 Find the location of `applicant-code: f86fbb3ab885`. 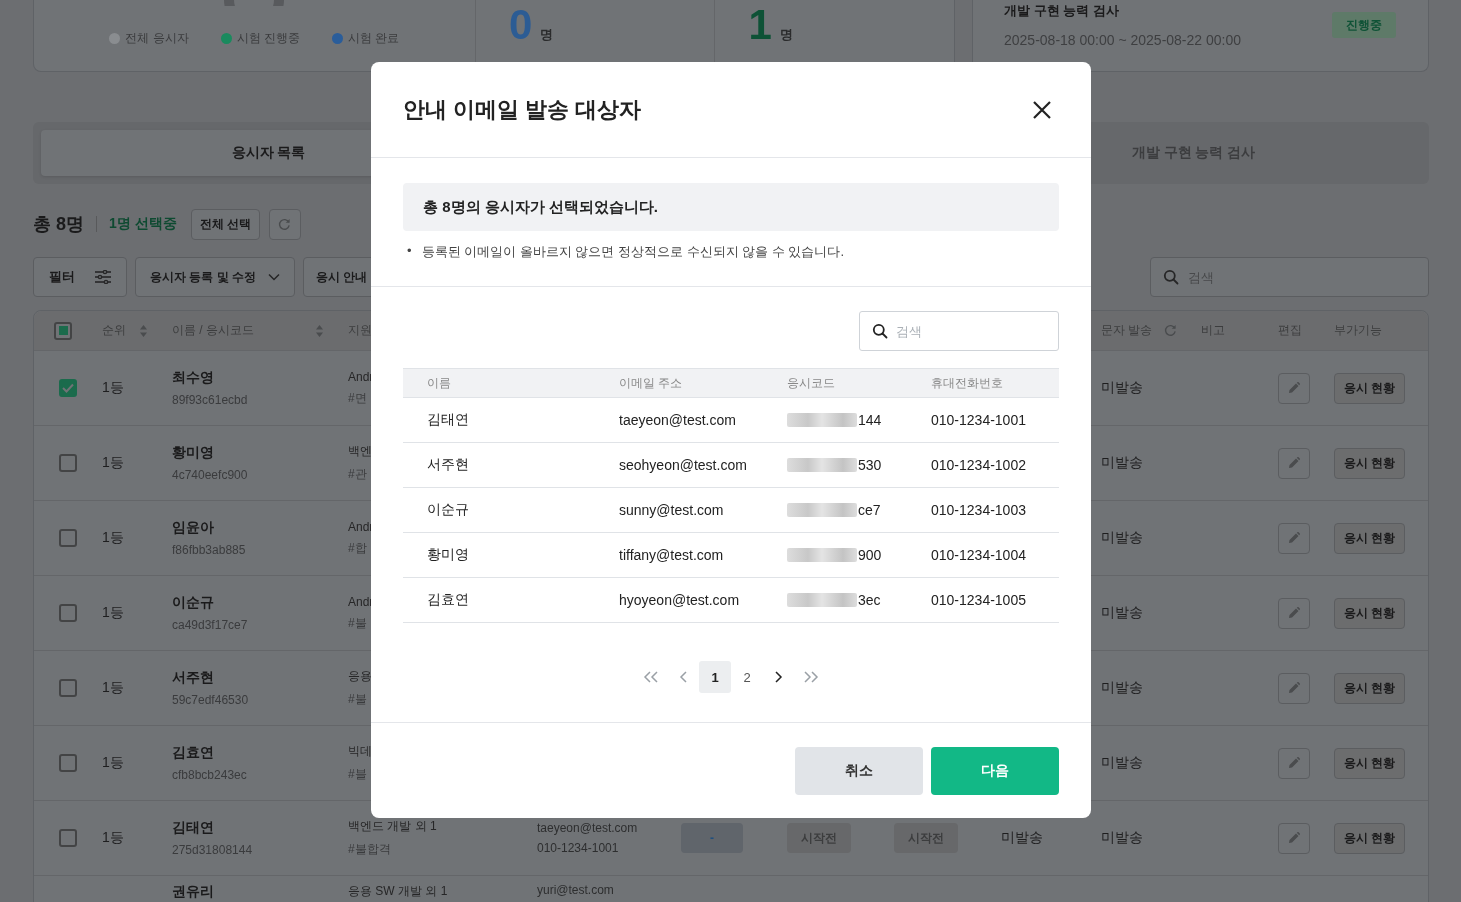

applicant-code: f86fbb3ab885 is located at coordinates (209, 550).